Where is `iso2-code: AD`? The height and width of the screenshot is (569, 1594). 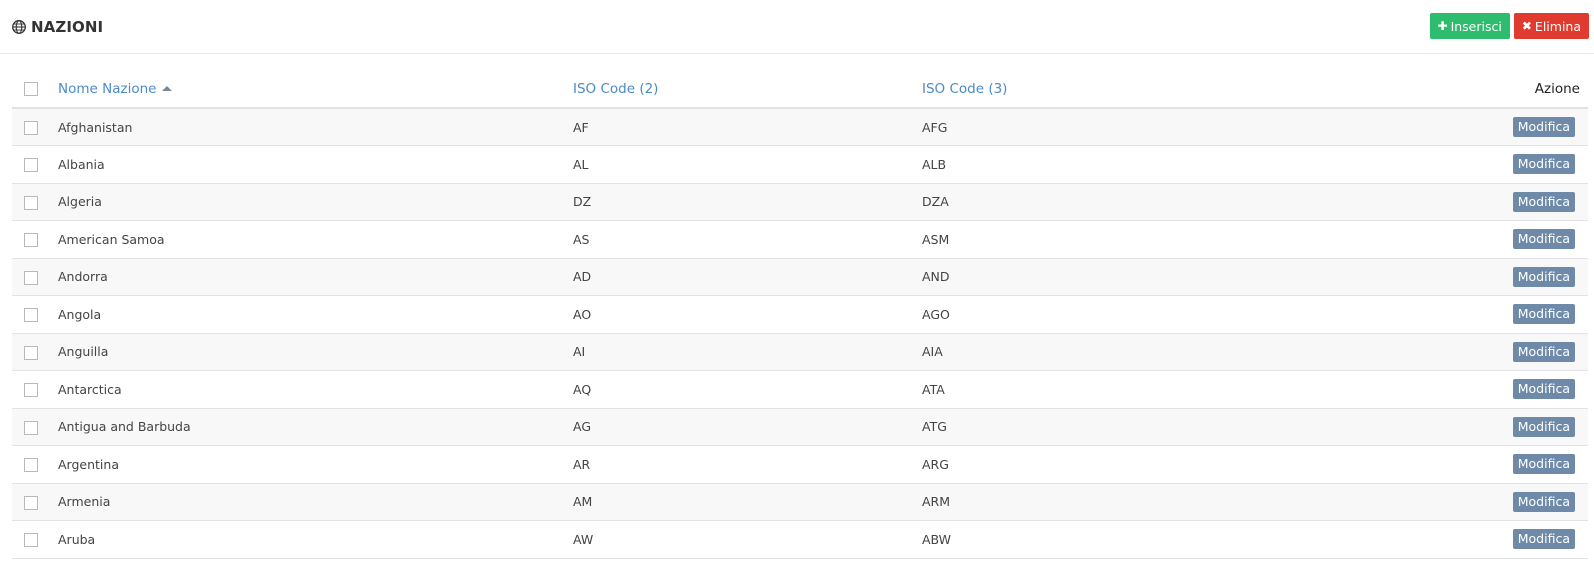
iso2-code: AD is located at coordinates (582, 277).